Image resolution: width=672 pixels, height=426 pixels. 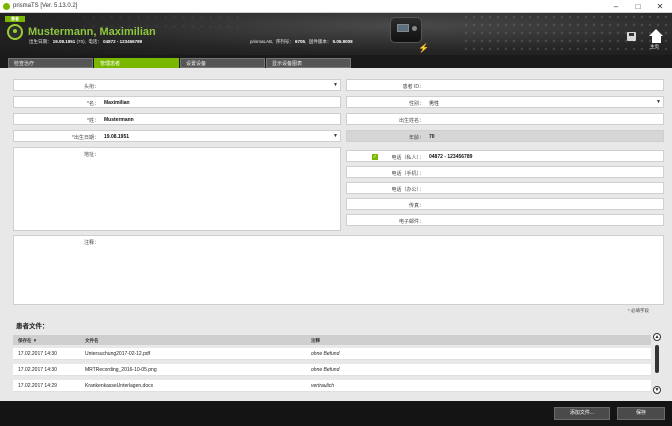 I want to click on col-note: 注释, so click(x=315, y=341).